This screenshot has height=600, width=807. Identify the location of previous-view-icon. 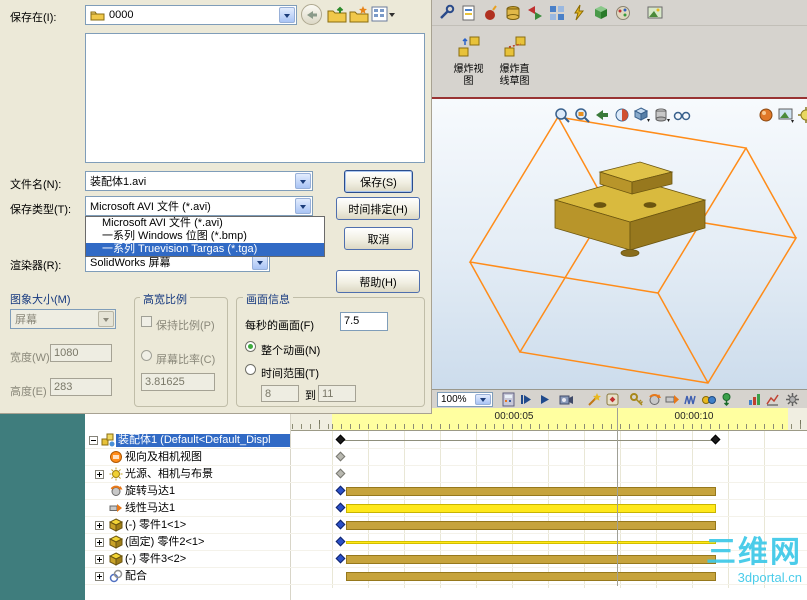
(602, 115).